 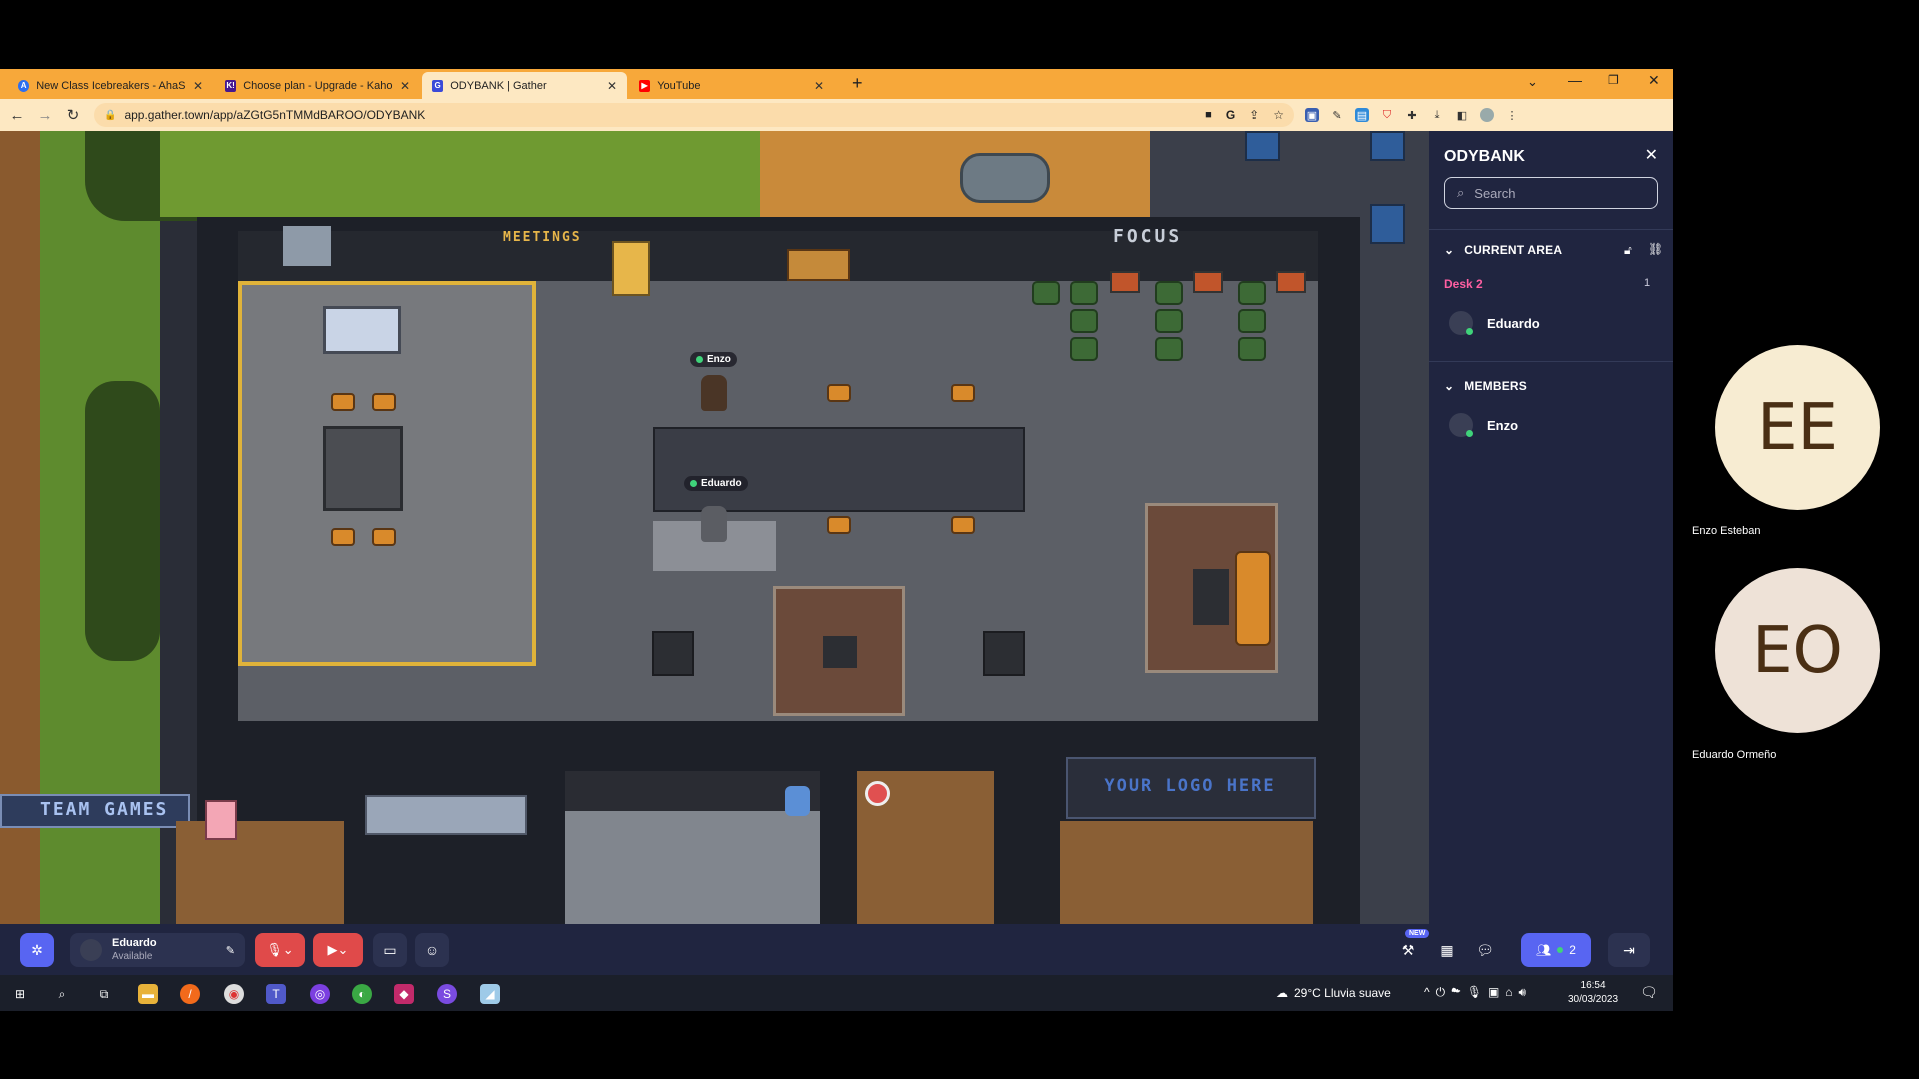 What do you see at coordinates (1387, 115) in the screenshot?
I see `shield-icon: ⛉` at bounding box center [1387, 115].